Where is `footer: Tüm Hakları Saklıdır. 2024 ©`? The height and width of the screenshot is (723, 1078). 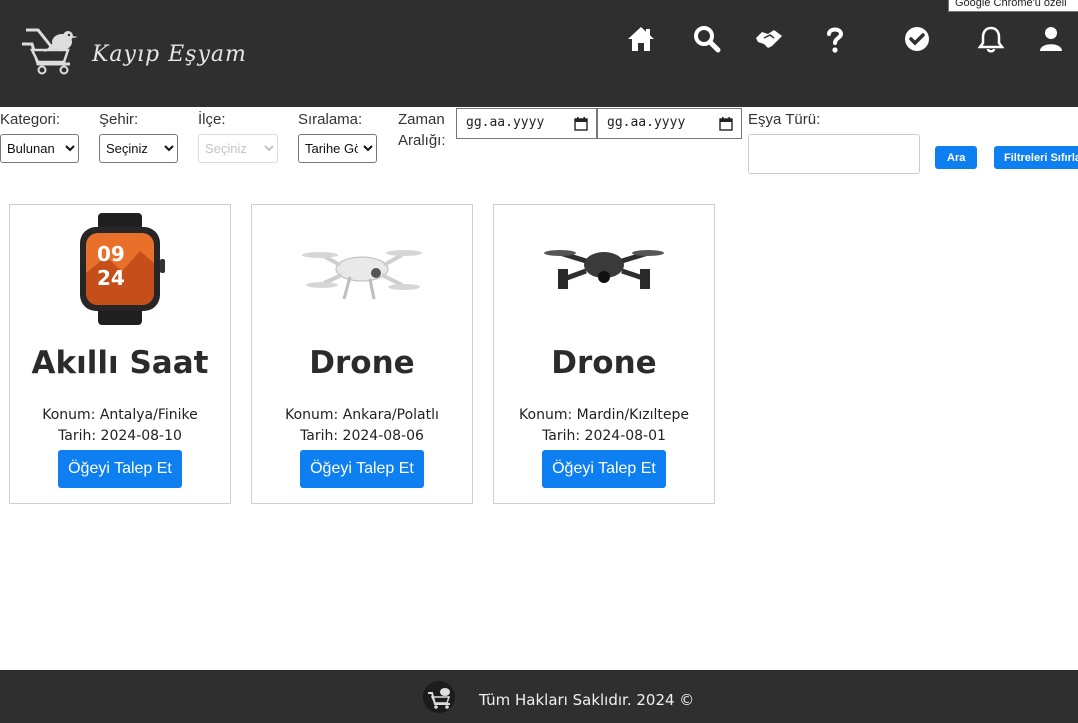
footer: Tüm Hakları Saklıdır. 2024 © is located at coordinates (539, 696).